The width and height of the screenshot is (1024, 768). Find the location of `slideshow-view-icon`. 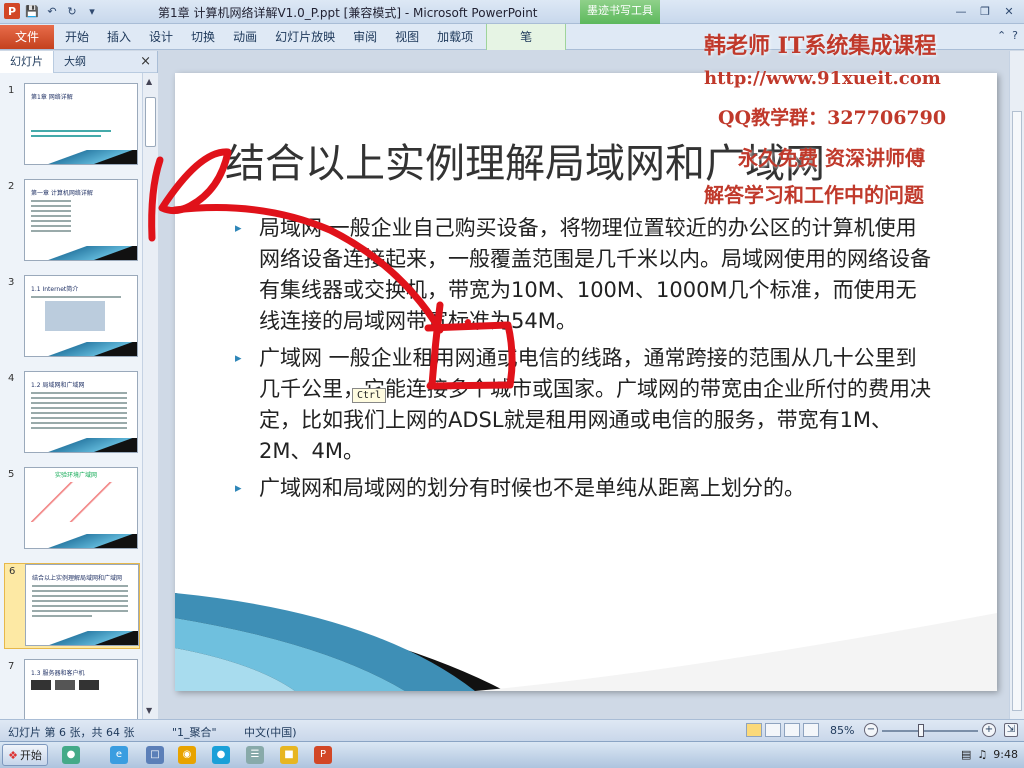

slideshow-view-icon is located at coordinates (811, 730).